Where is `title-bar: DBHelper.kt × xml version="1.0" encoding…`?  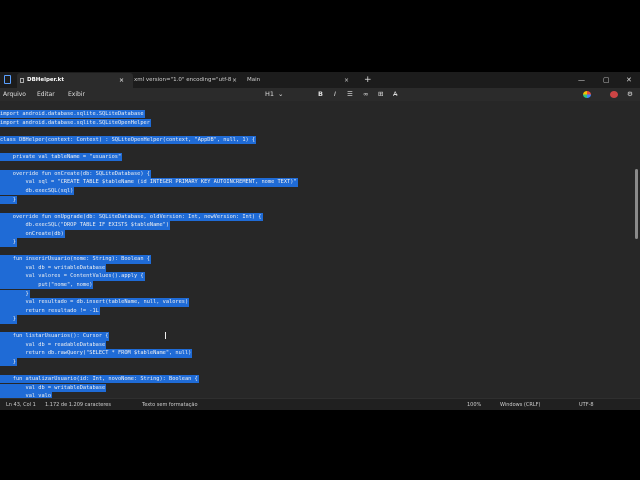 title-bar: DBHelper.kt × xml version="1.0" encoding… is located at coordinates (320, 80).